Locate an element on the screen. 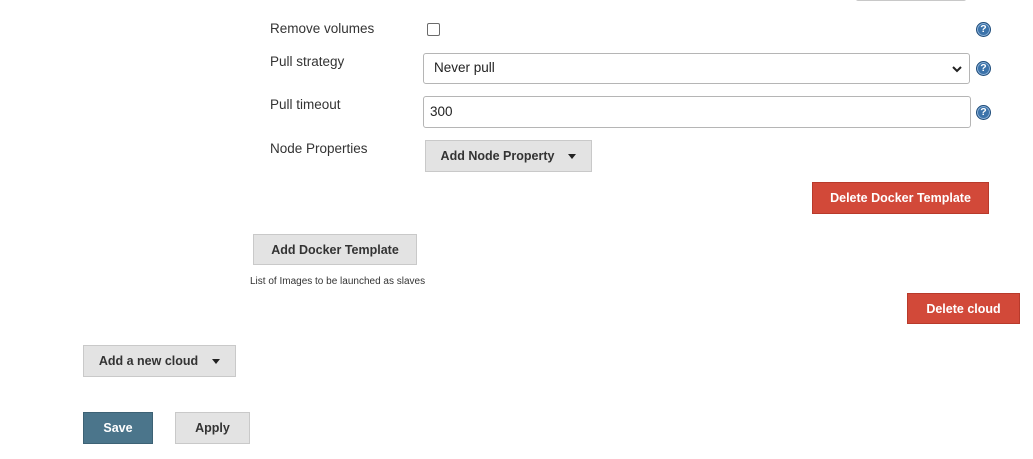 The image size is (1033, 459). pull-timeout-value: 300 is located at coordinates (441, 111).